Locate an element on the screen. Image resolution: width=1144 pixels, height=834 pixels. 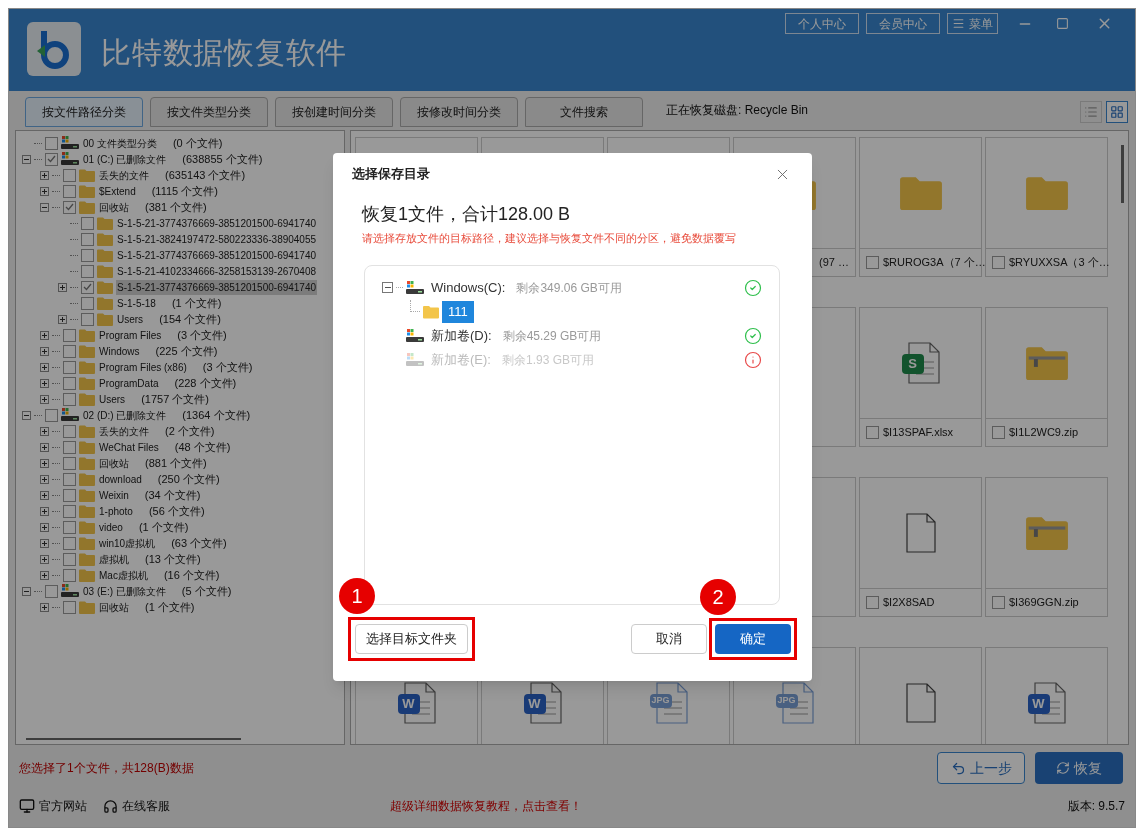
website-link: 官方网站 is located at coordinates (53, 806).